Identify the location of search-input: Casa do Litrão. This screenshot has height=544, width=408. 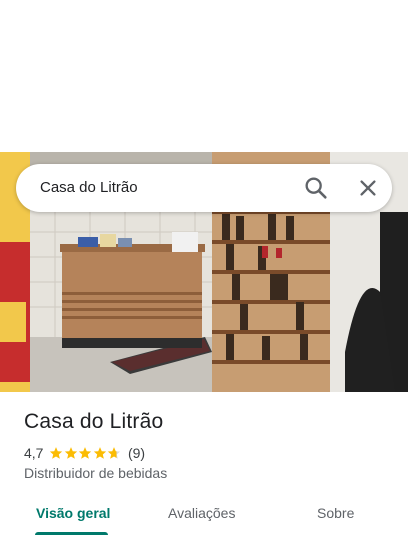
(89, 187).